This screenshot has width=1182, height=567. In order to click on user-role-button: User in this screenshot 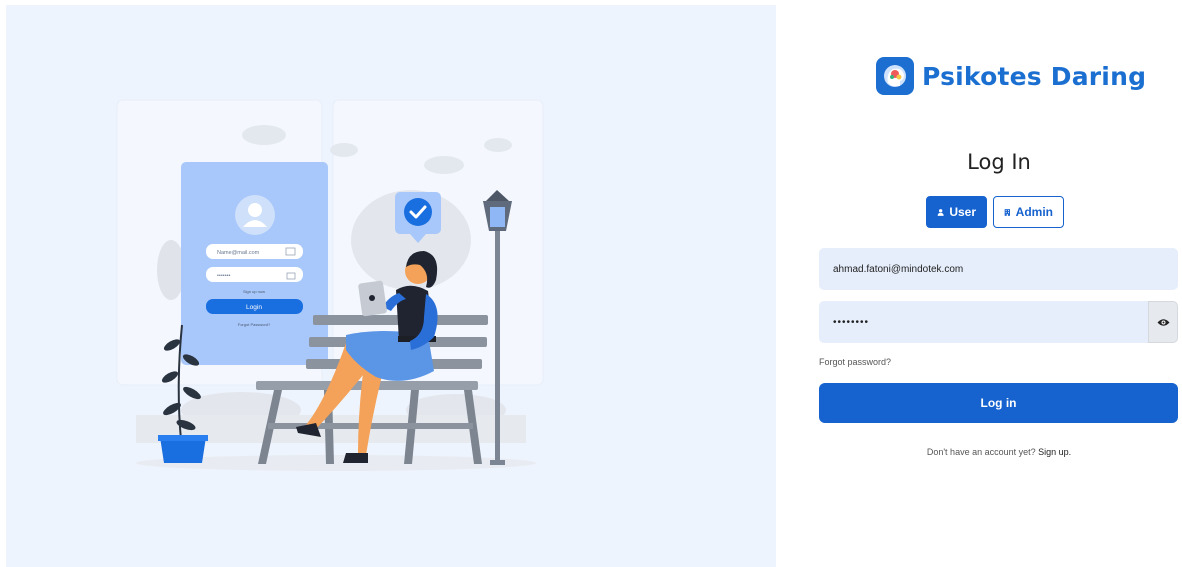, I will do `click(956, 212)`.